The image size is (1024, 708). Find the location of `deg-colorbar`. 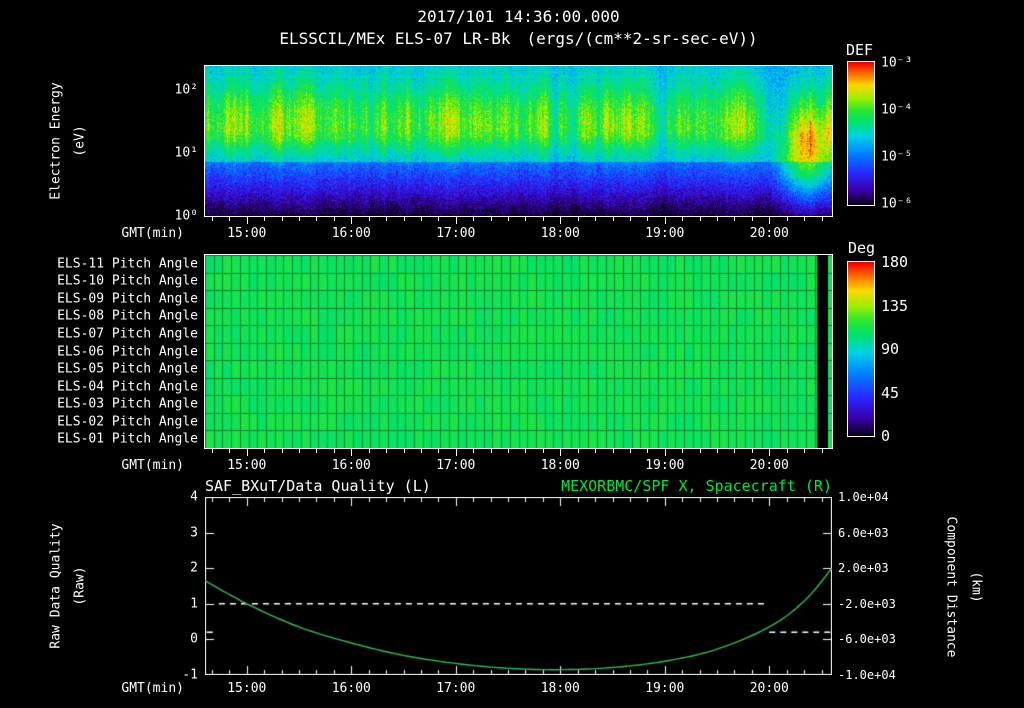

deg-colorbar is located at coordinates (861, 349).